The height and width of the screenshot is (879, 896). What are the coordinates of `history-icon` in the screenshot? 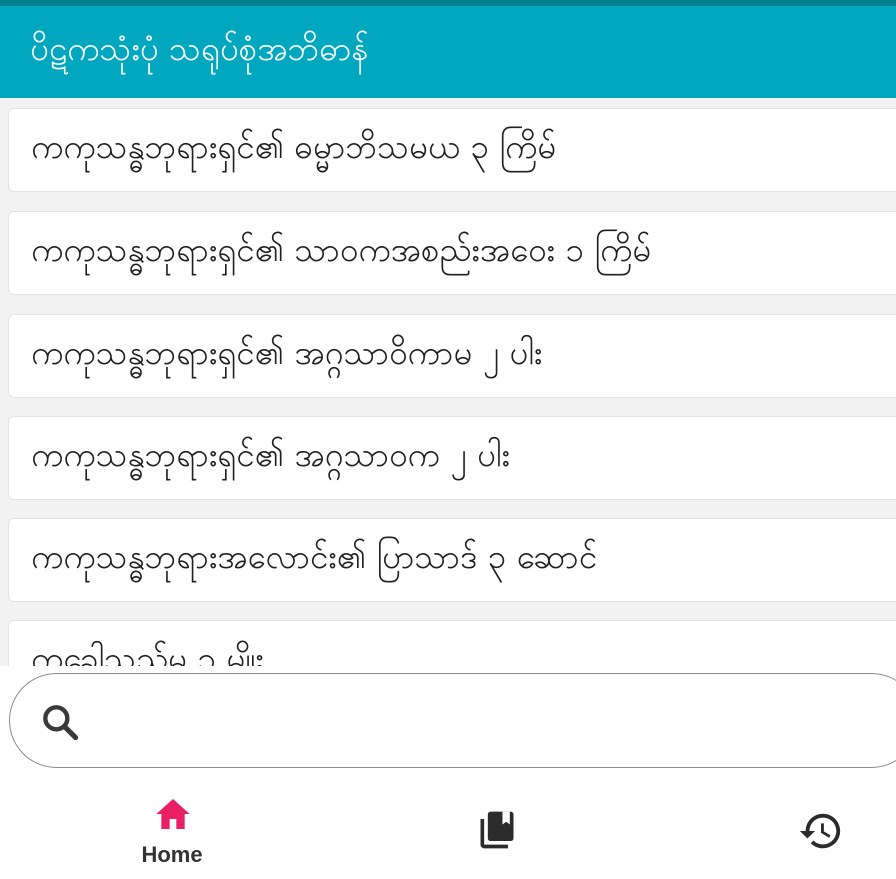 It's located at (820, 831).